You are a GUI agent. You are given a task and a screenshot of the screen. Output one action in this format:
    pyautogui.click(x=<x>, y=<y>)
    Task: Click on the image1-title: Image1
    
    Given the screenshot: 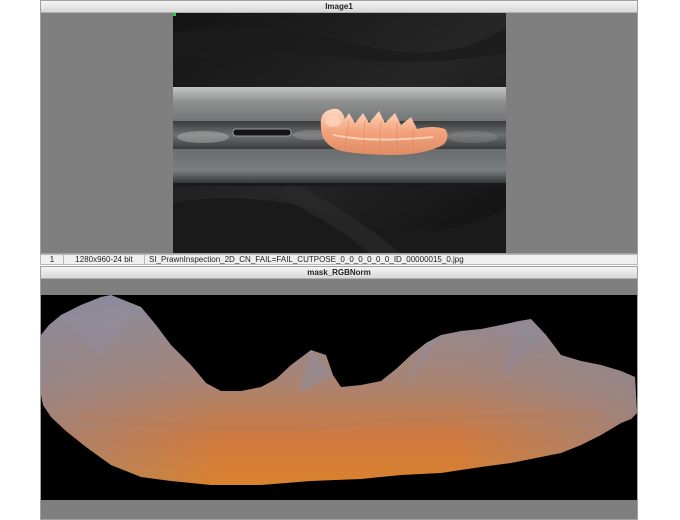 What is the action you would take?
    pyautogui.click(x=339, y=7)
    